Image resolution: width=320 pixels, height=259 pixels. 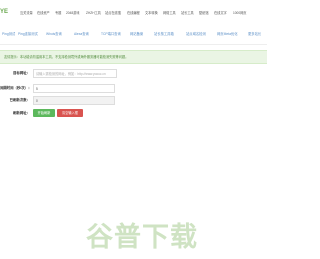 I want to click on tab-alexa: Alexa查询, so click(x=81, y=34).